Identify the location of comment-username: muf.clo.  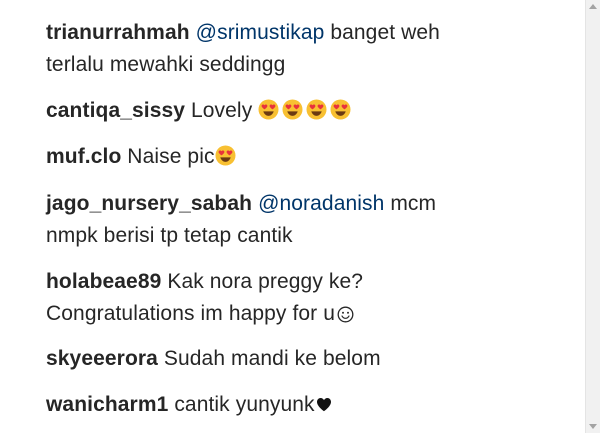
(83, 156).